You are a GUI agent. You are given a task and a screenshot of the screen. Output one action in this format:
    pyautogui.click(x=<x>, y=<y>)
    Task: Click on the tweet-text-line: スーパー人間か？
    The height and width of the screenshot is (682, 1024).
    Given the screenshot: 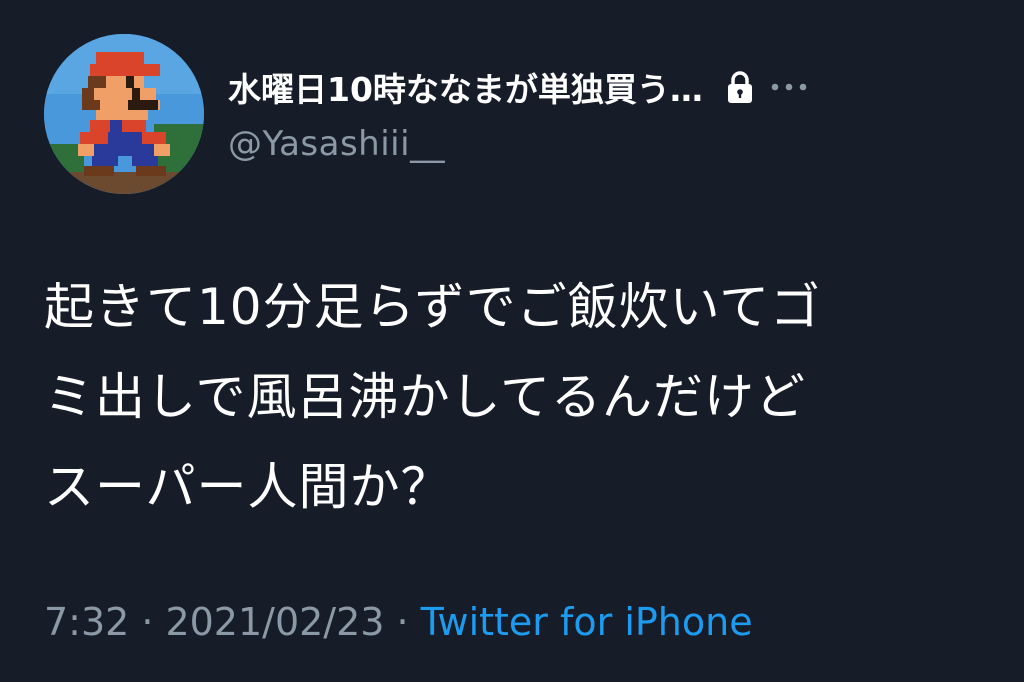 What is the action you would take?
    pyautogui.click(x=248, y=487)
    